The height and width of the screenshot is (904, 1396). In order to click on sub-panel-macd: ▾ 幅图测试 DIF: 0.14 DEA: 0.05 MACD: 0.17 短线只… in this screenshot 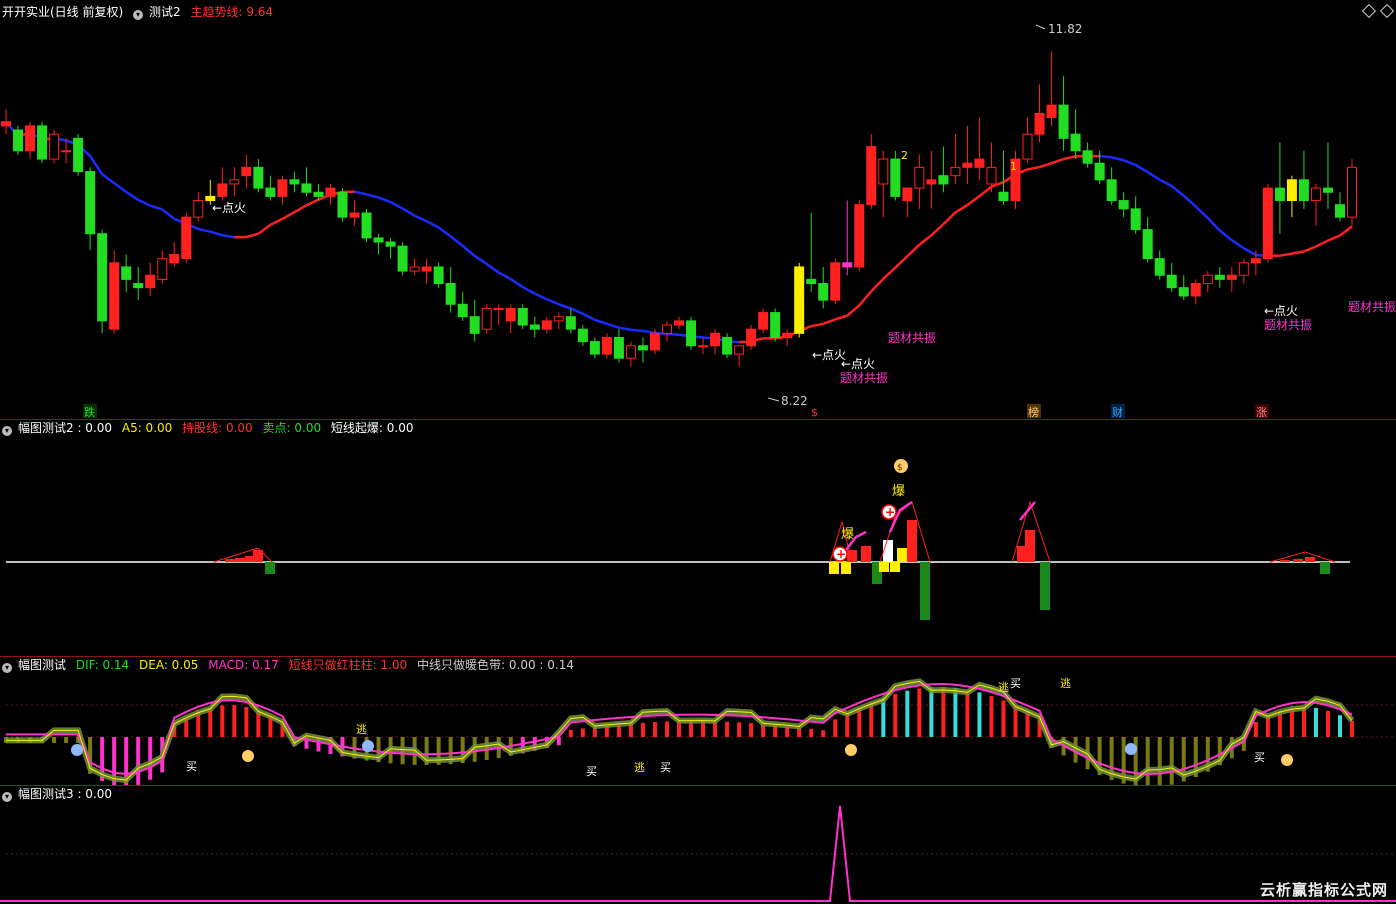, I will do `click(698, 721)`.